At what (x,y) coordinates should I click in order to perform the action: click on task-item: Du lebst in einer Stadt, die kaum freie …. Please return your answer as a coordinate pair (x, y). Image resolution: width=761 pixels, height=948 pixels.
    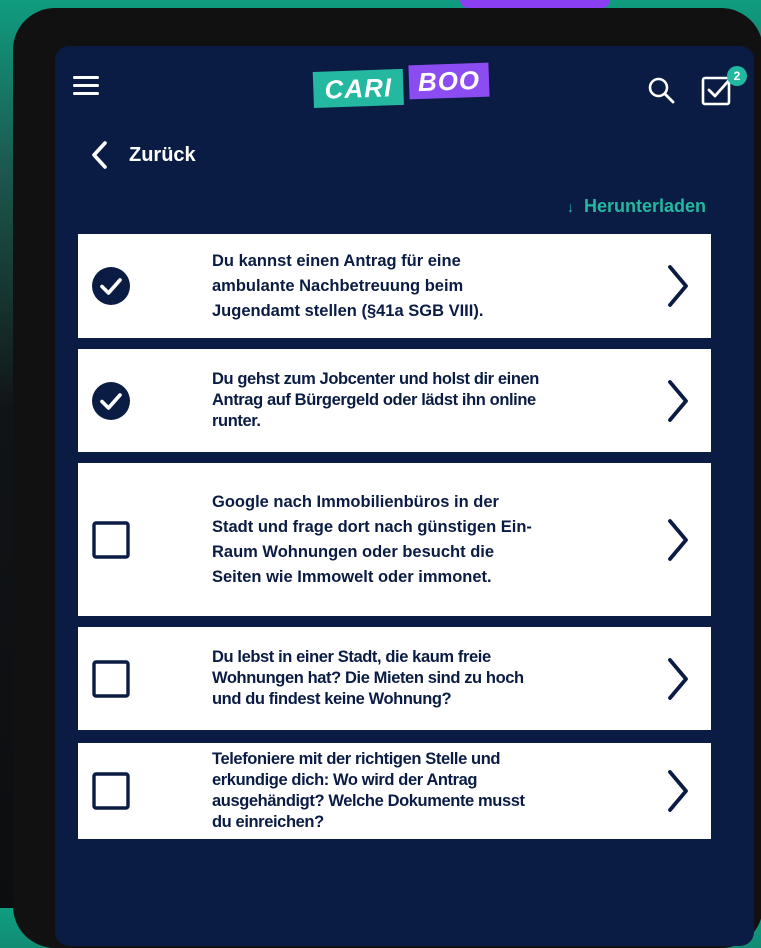
    Looking at the image, I should click on (394, 678).